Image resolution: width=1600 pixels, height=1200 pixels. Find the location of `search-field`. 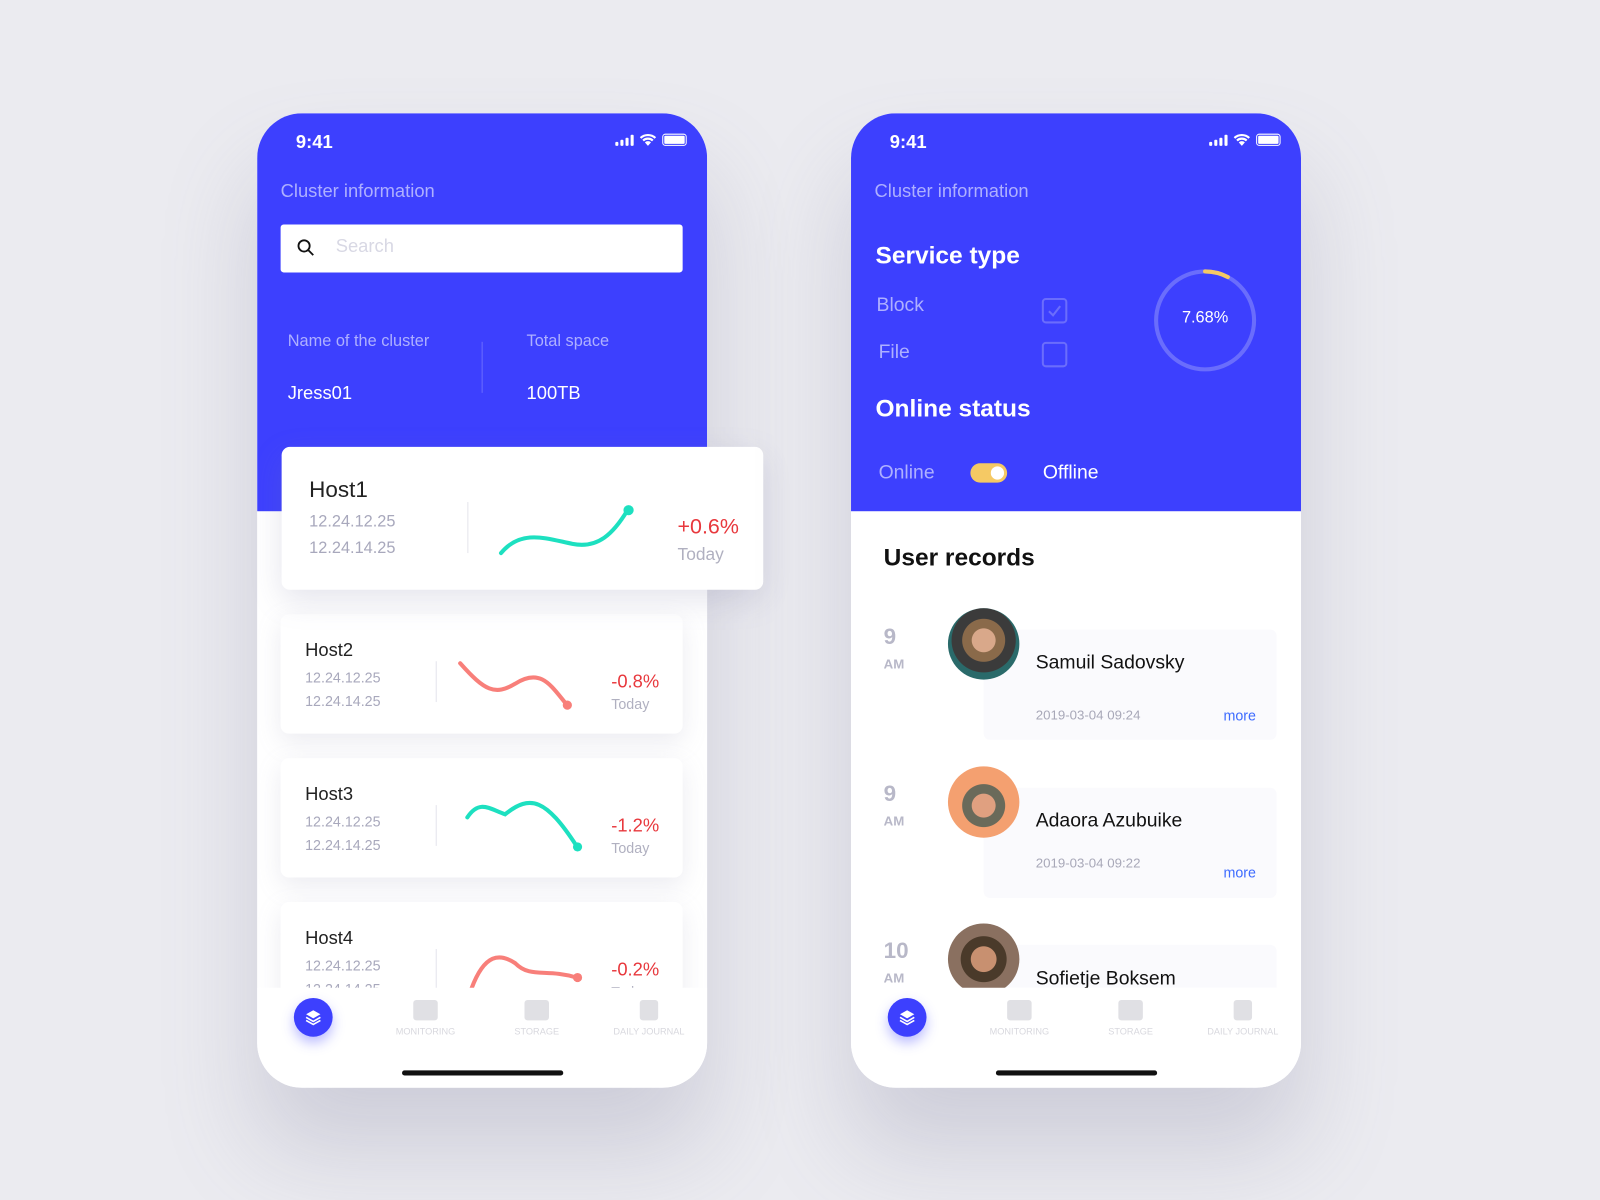

search-field is located at coordinates (481, 248).